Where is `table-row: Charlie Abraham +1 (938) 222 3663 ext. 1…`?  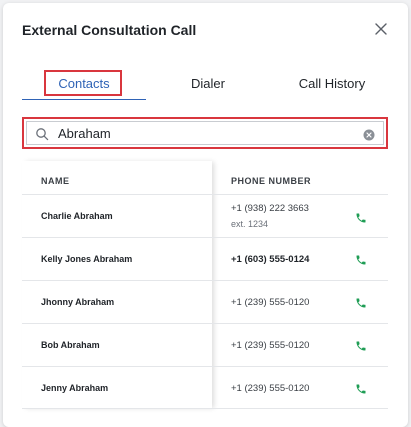 table-row: Charlie Abraham +1 (938) 222 3663 ext. 1… is located at coordinates (205, 215).